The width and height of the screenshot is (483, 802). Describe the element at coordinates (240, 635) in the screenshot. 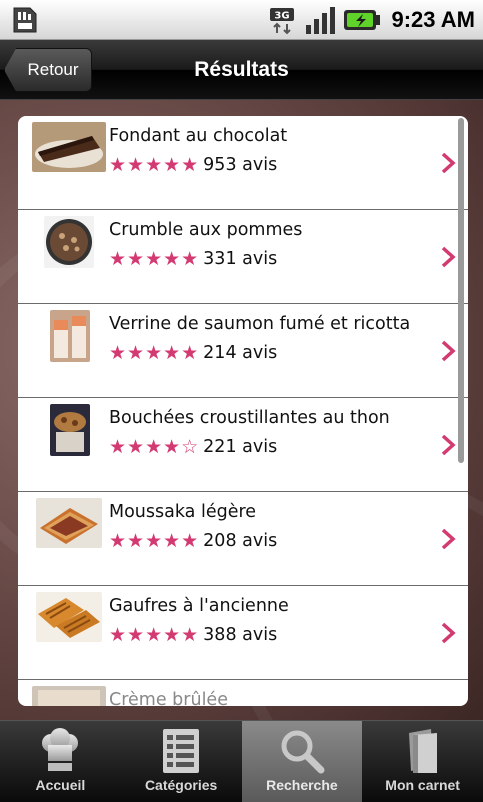

I see `review-count: 388 avis` at that location.